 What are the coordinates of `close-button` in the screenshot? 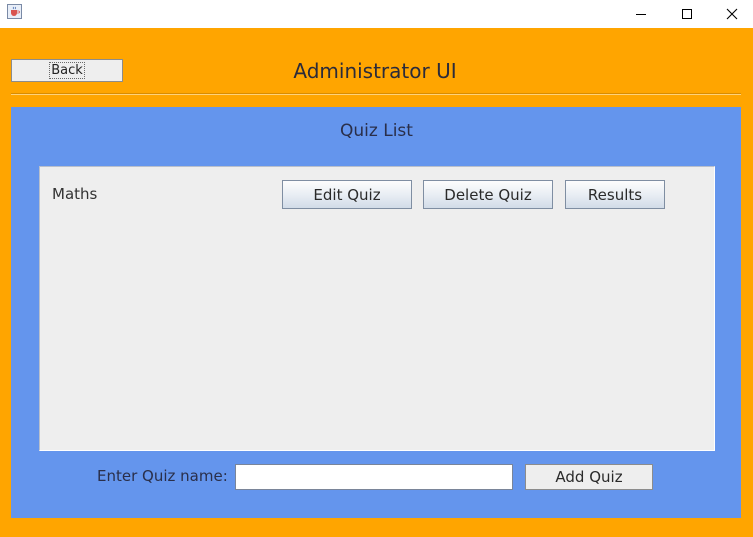 It's located at (731, 14).